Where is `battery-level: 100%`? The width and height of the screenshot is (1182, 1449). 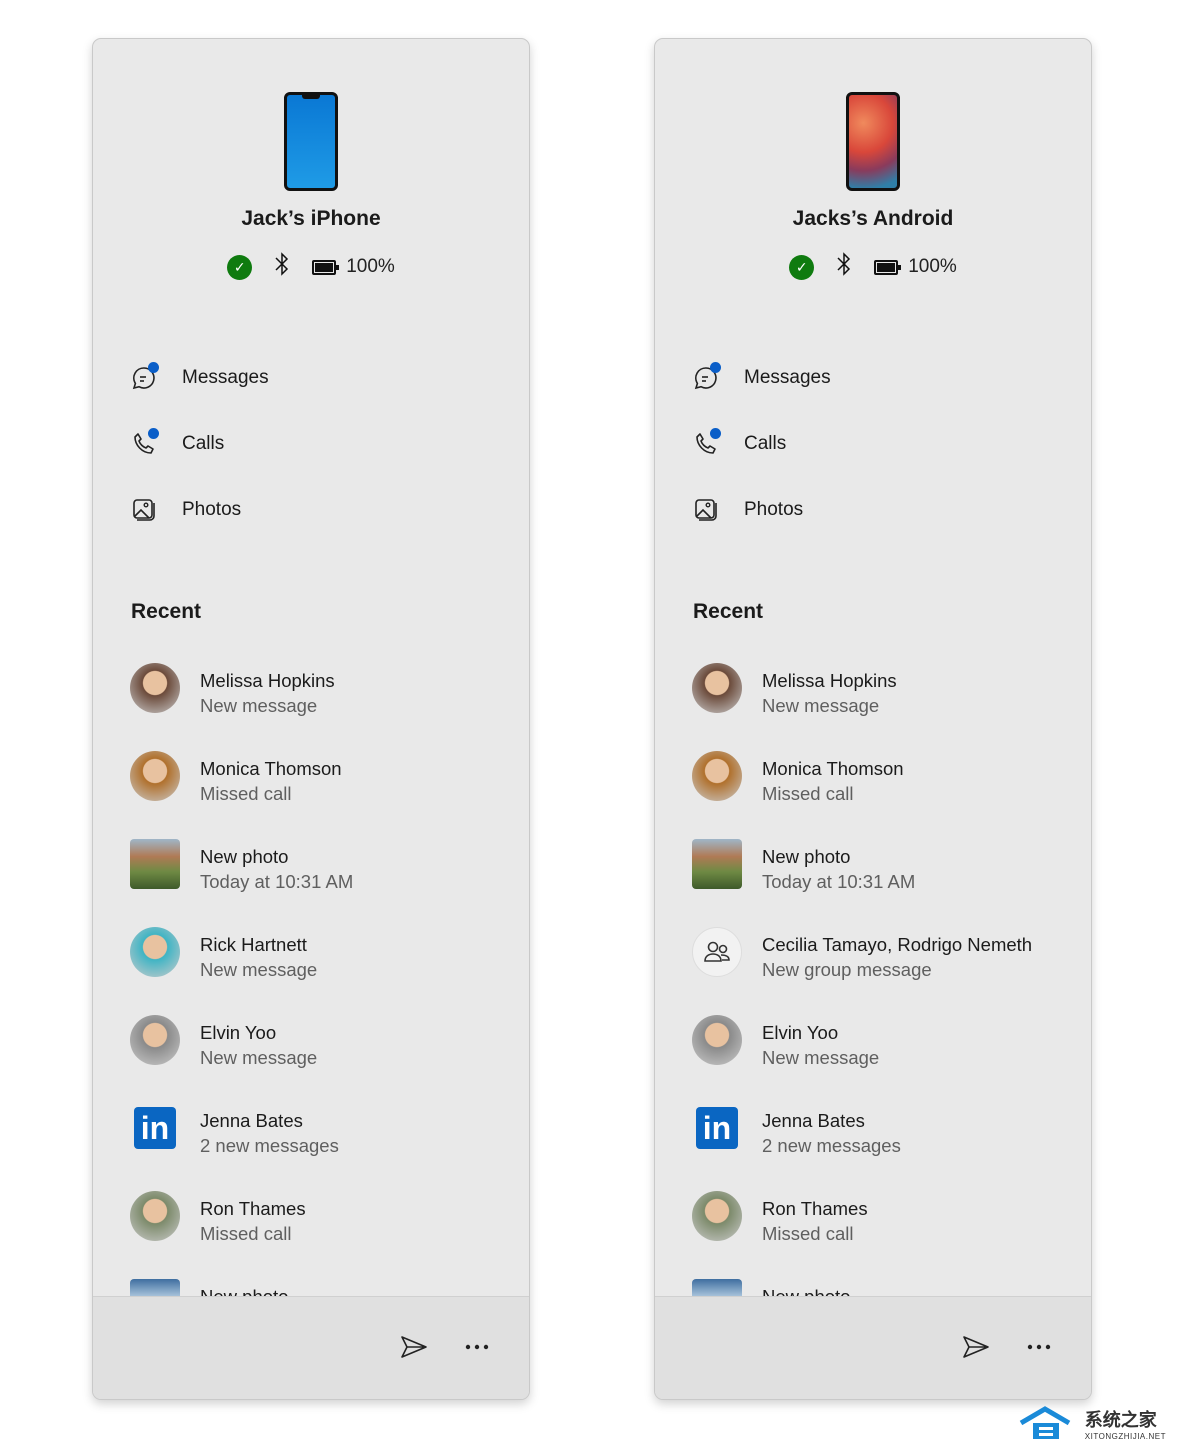
battery-level: 100% is located at coordinates (370, 266).